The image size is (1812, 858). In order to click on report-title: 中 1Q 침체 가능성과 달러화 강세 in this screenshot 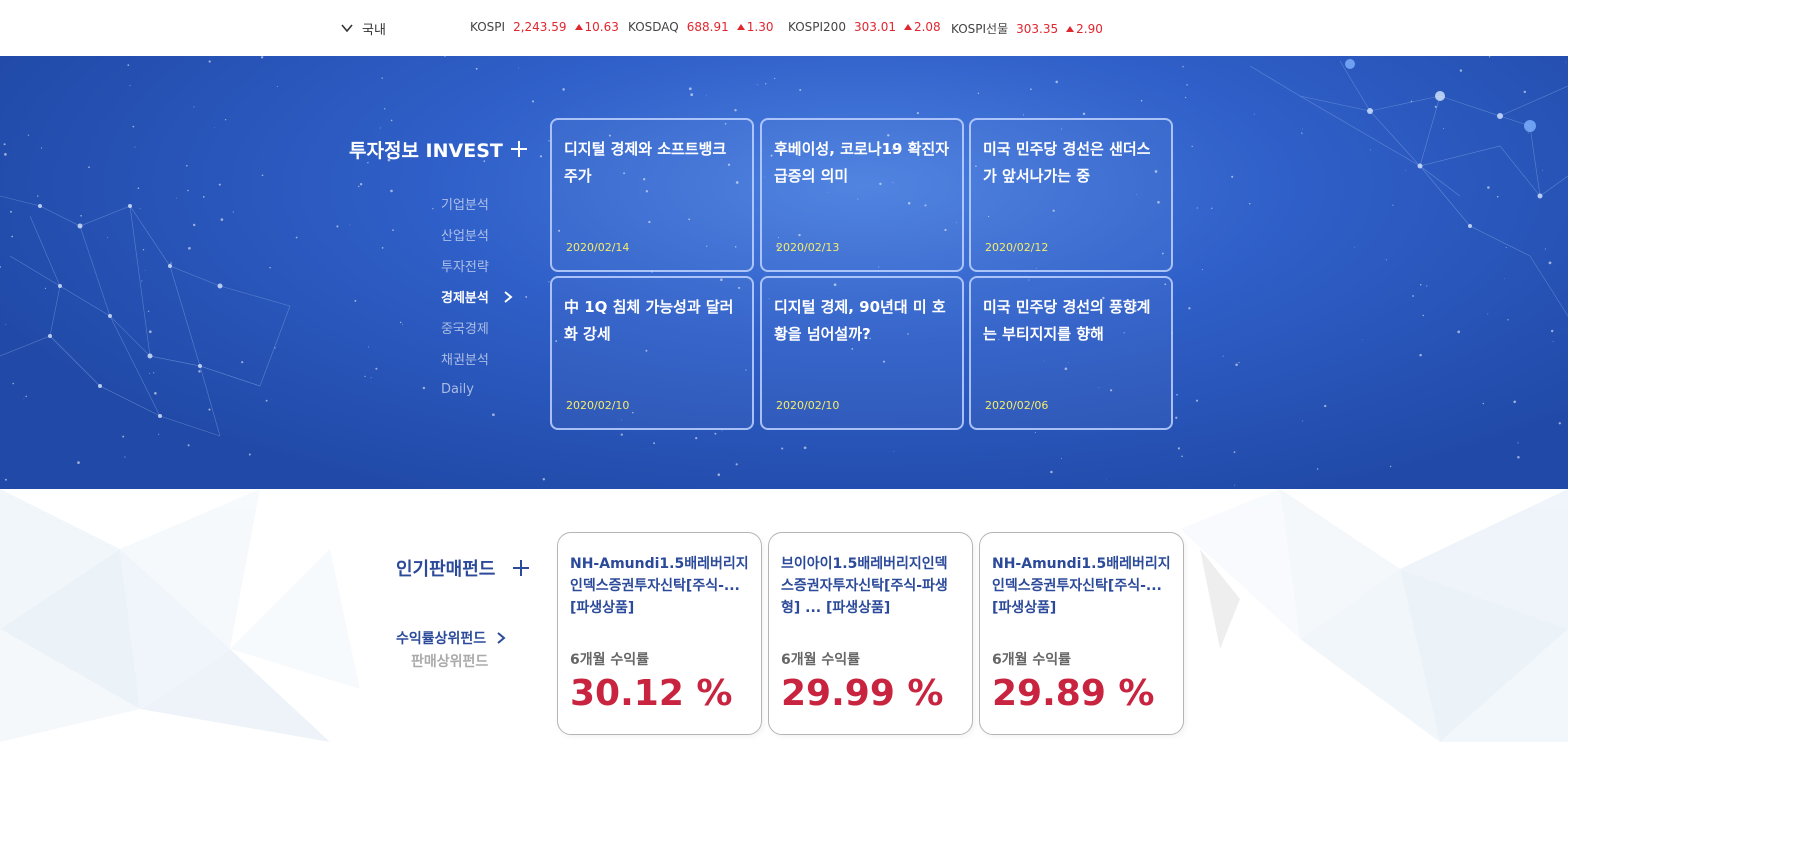, I will do `click(649, 320)`.